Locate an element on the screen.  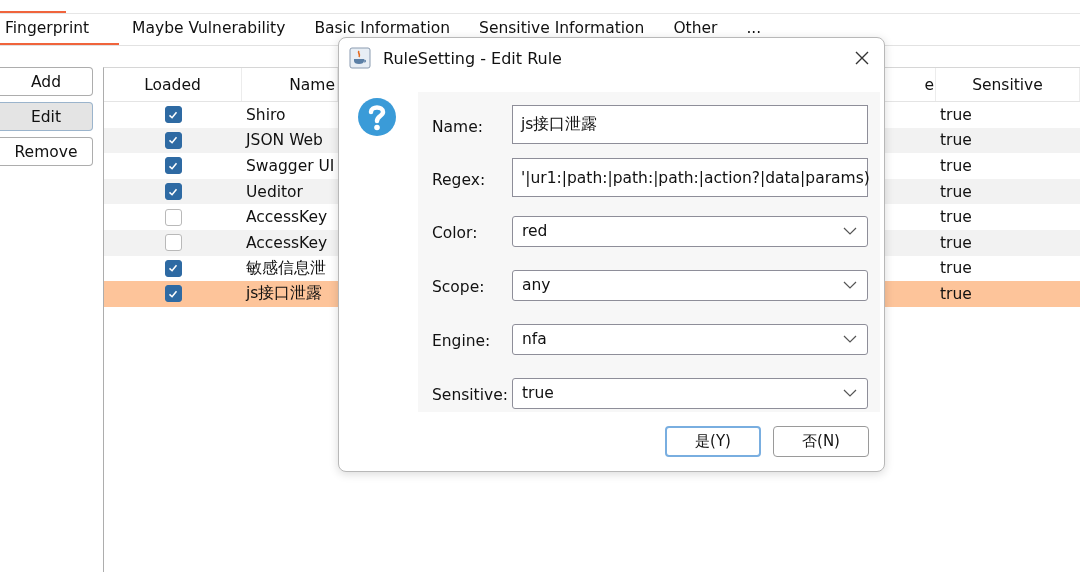
field-label: Regex: is located at coordinates (459, 179).